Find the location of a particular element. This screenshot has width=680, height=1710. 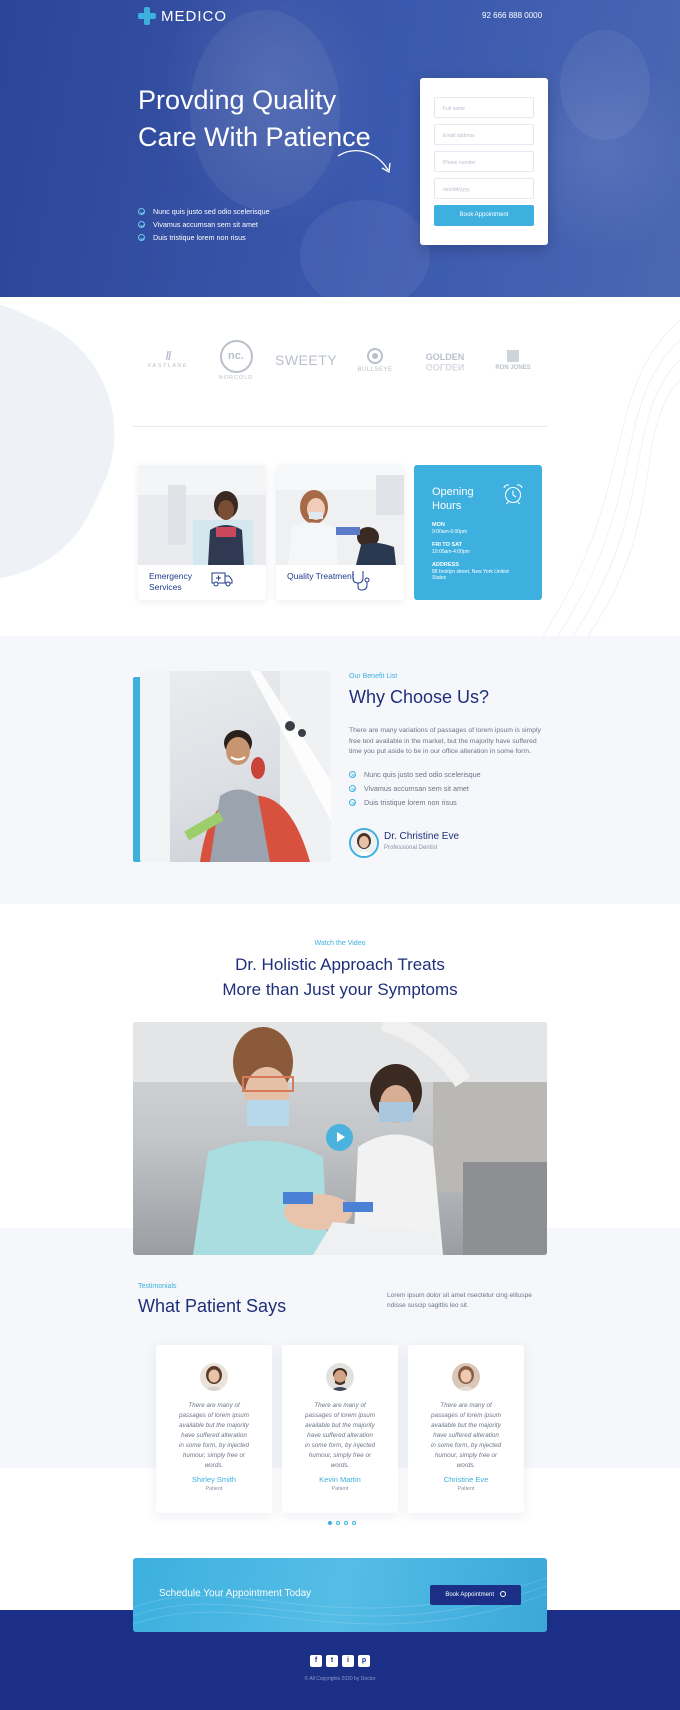

patient-name: Christine Eve is located at coordinates (466, 1479).